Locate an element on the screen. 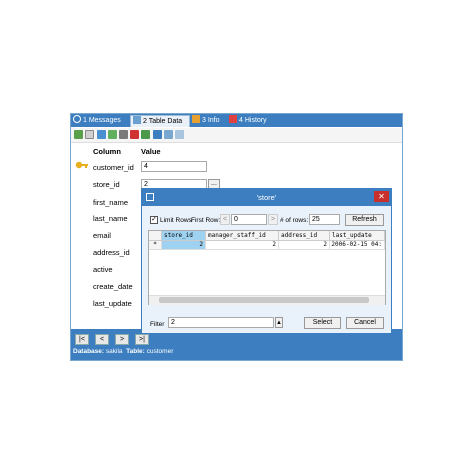  cancel-button: Cancel is located at coordinates (365, 323).